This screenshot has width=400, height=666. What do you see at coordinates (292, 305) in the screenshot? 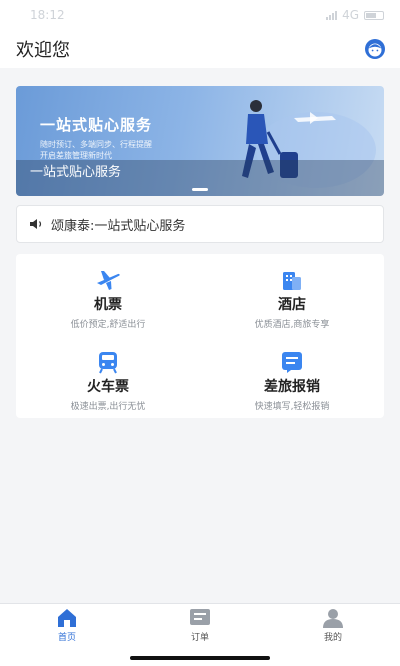
I see `service-name: 酒店` at bounding box center [292, 305].